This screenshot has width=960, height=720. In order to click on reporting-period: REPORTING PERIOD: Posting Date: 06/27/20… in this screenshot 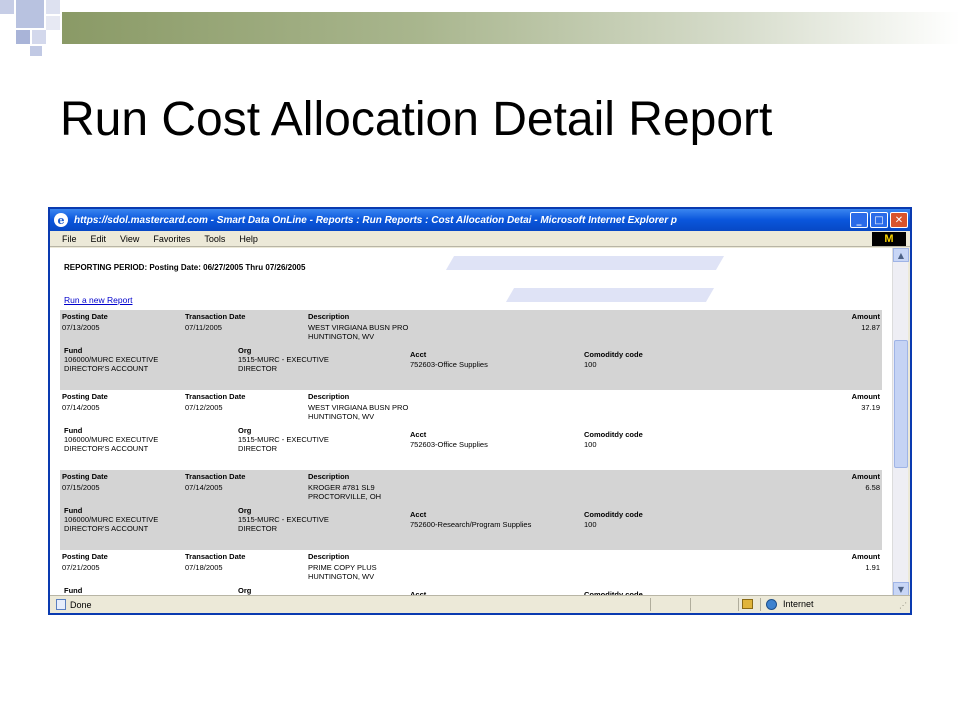, I will do `click(185, 267)`.